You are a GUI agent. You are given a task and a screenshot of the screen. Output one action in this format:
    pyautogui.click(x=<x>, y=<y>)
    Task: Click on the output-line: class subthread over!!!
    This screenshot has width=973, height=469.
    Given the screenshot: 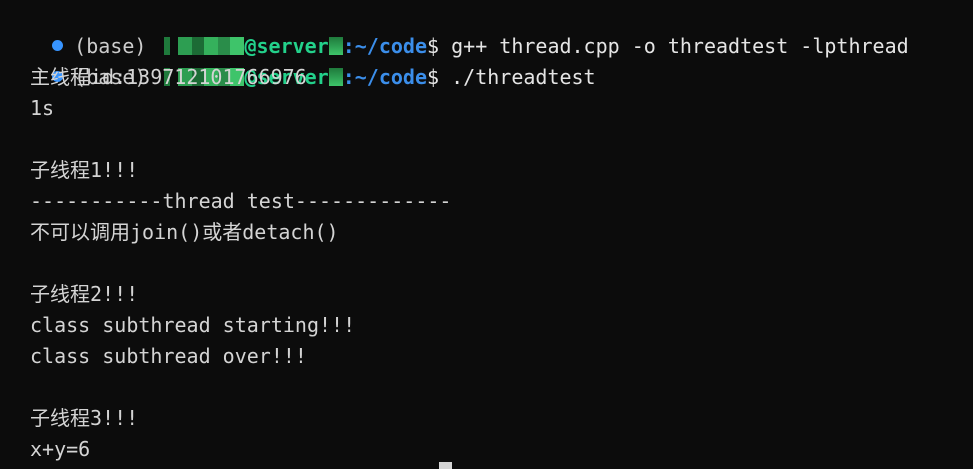 What is the action you would take?
    pyautogui.click(x=168, y=356)
    